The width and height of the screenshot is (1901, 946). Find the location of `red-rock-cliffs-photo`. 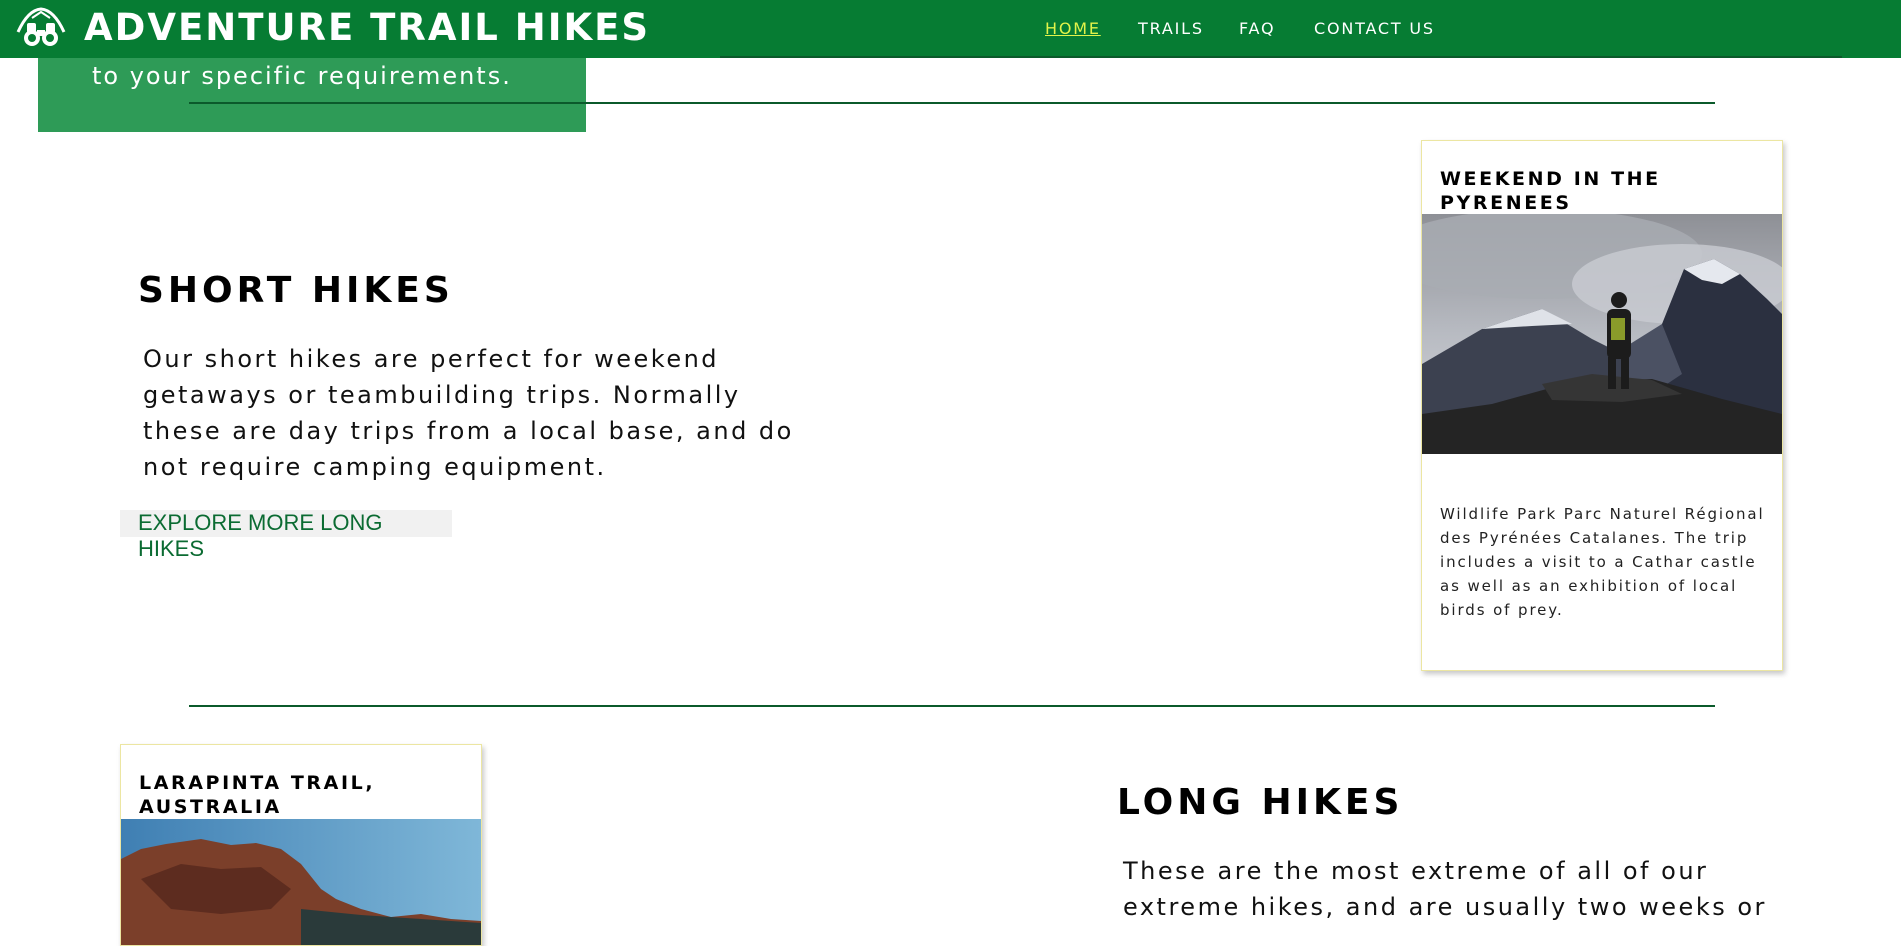

red-rock-cliffs-photo is located at coordinates (301, 882).